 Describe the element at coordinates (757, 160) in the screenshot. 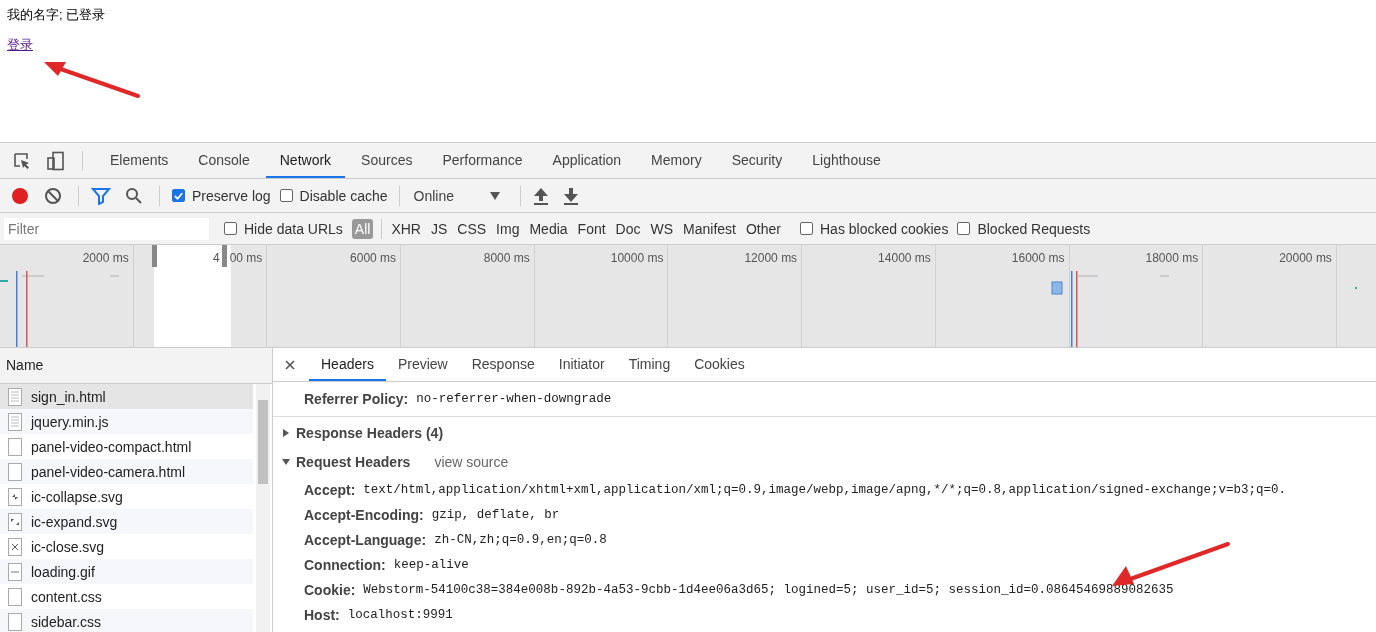

I see `panel-tab: Security` at that location.